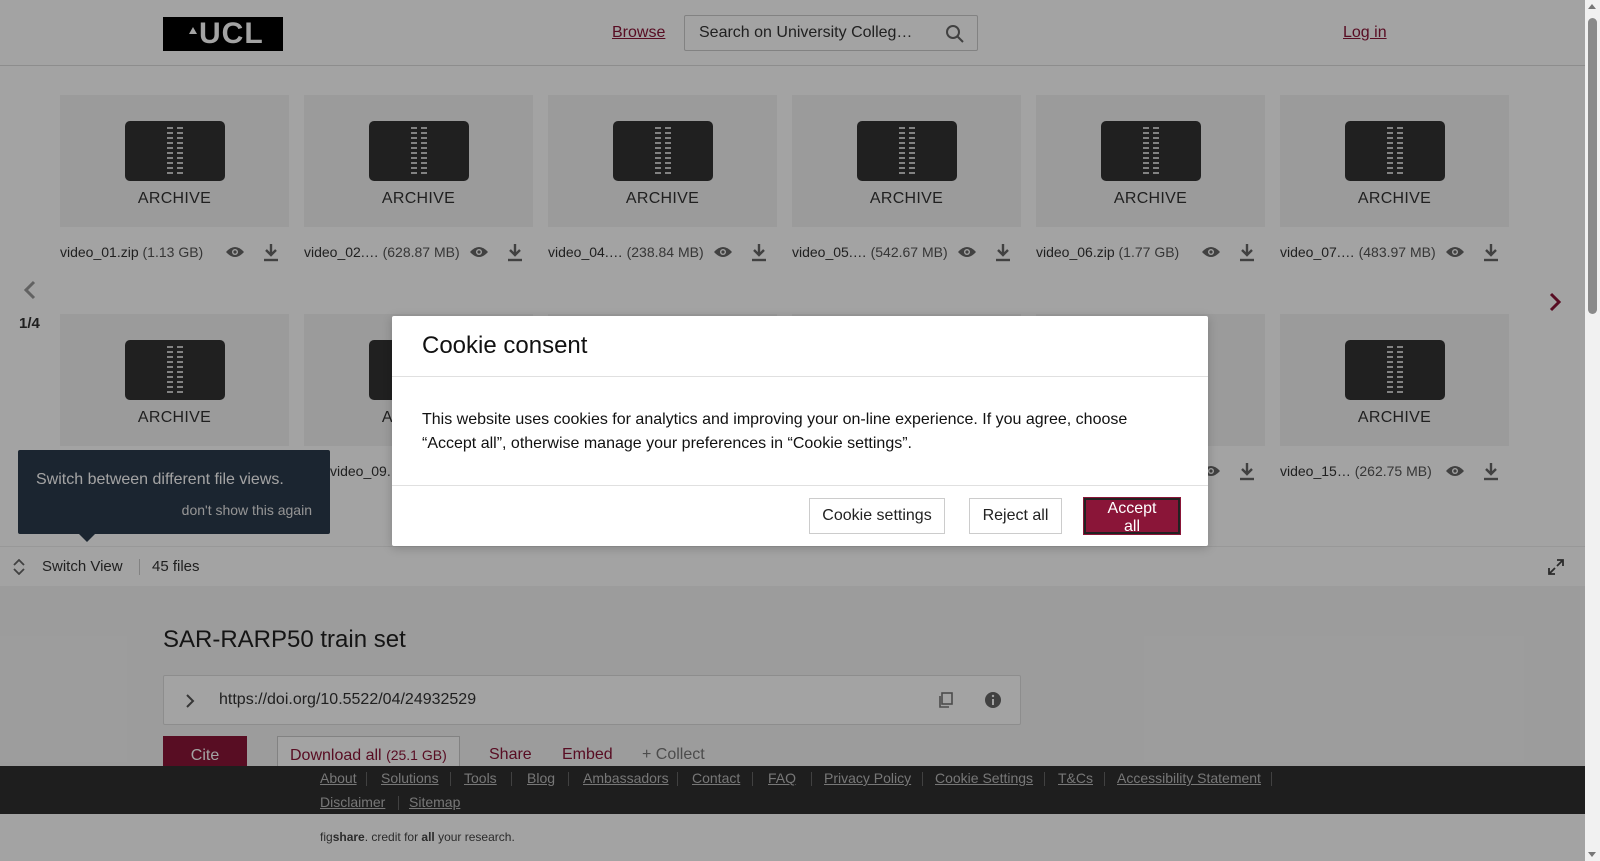  What do you see at coordinates (1592, 854) in the screenshot?
I see `scroll-down-icon` at bounding box center [1592, 854].